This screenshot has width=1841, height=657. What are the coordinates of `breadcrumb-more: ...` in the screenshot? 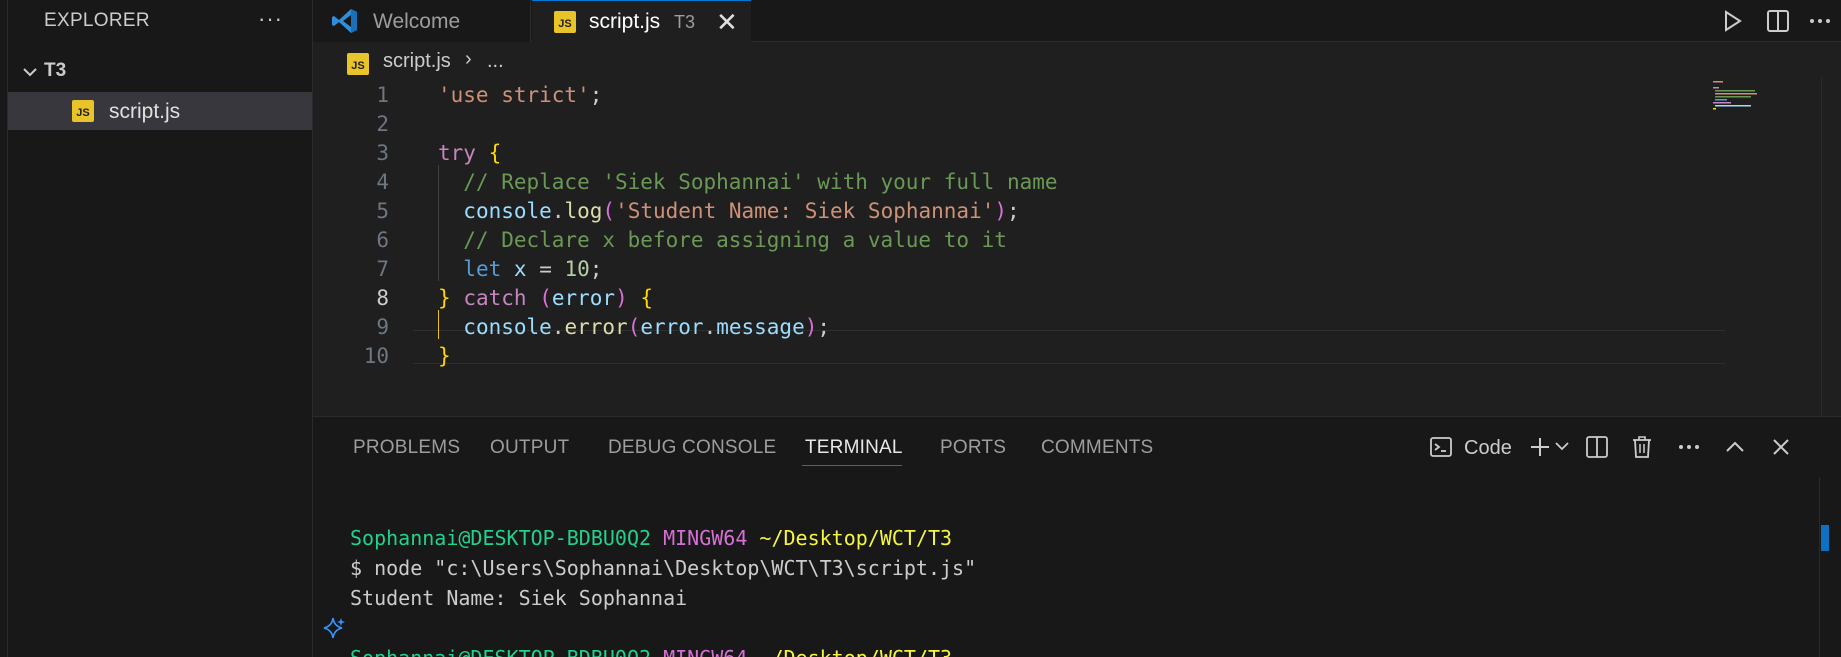 It's located at (495, 61).